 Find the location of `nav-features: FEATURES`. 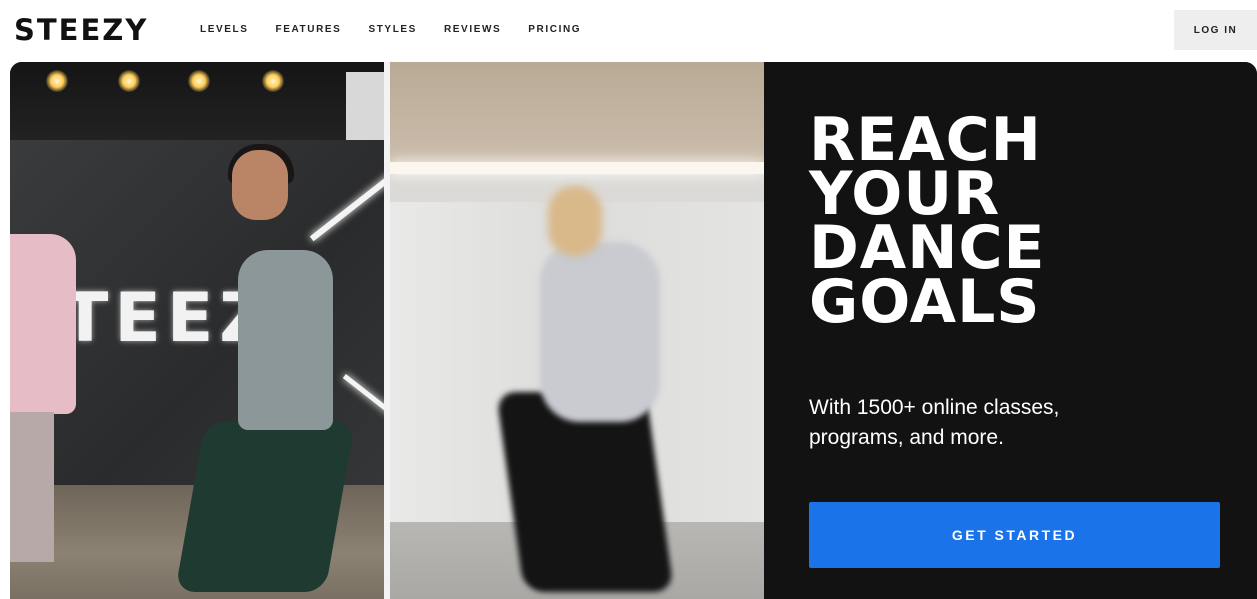

nav-features: FEATURES is located at coordinates (309, 30).